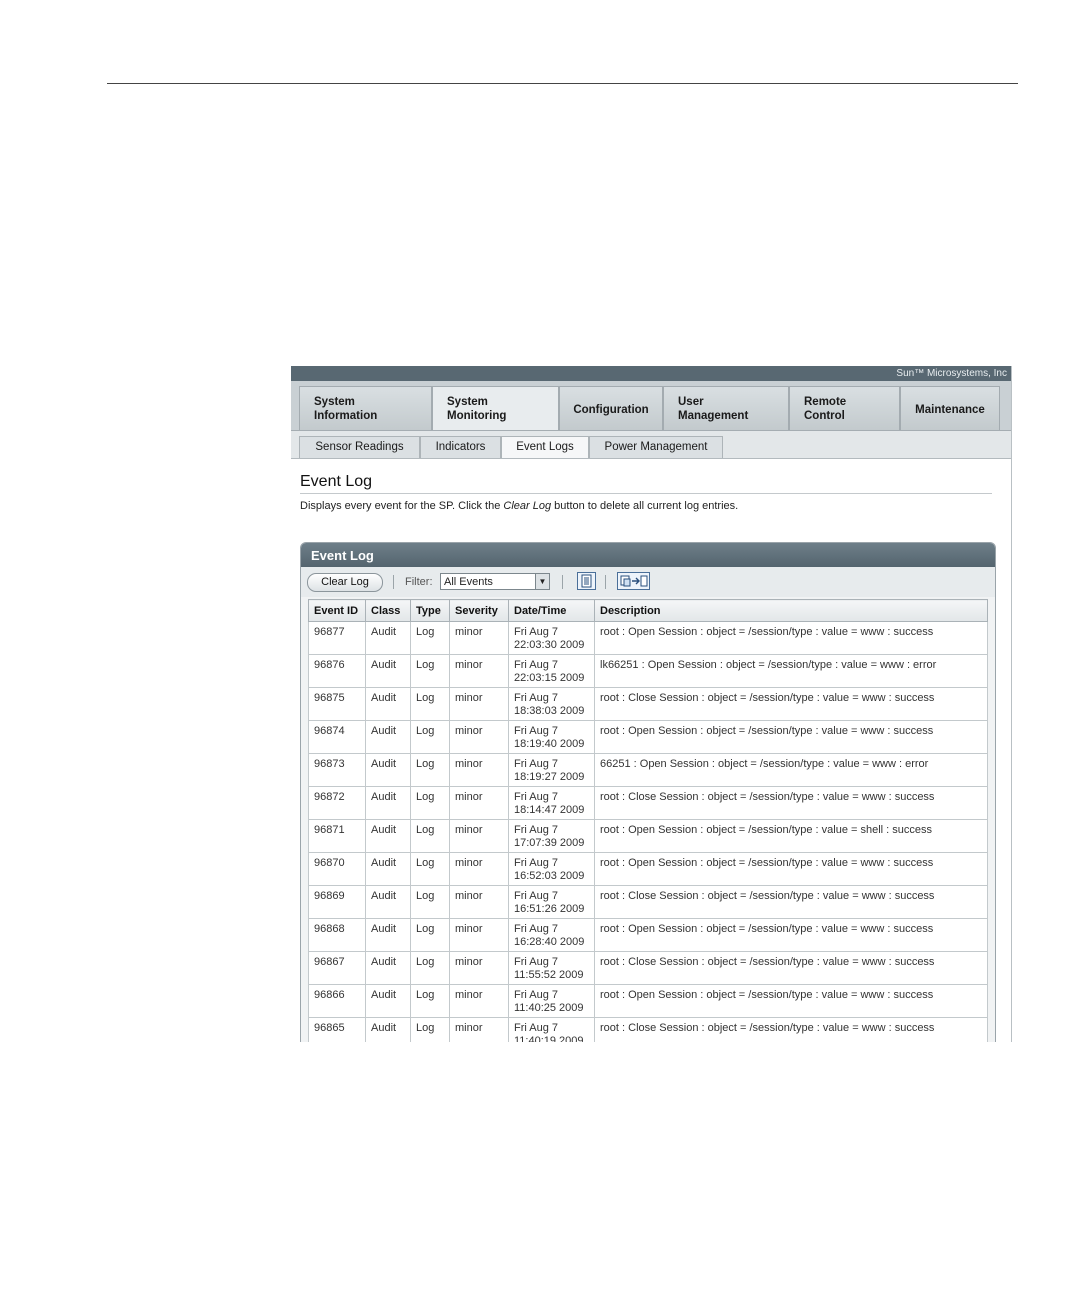 This screenshot has width=1080, height=1296. Describe the element at coordinates (551, 869) in the screenshot. I see `date-time-cell: Fri Aug 7 16:52:03 2009` at that location.